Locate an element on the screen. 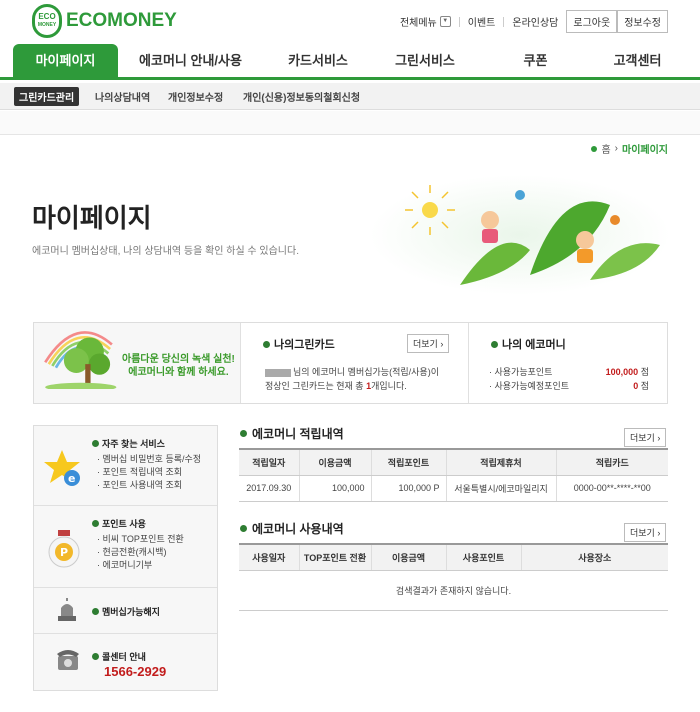  alarm-icon is located at coordinates (67, 609).